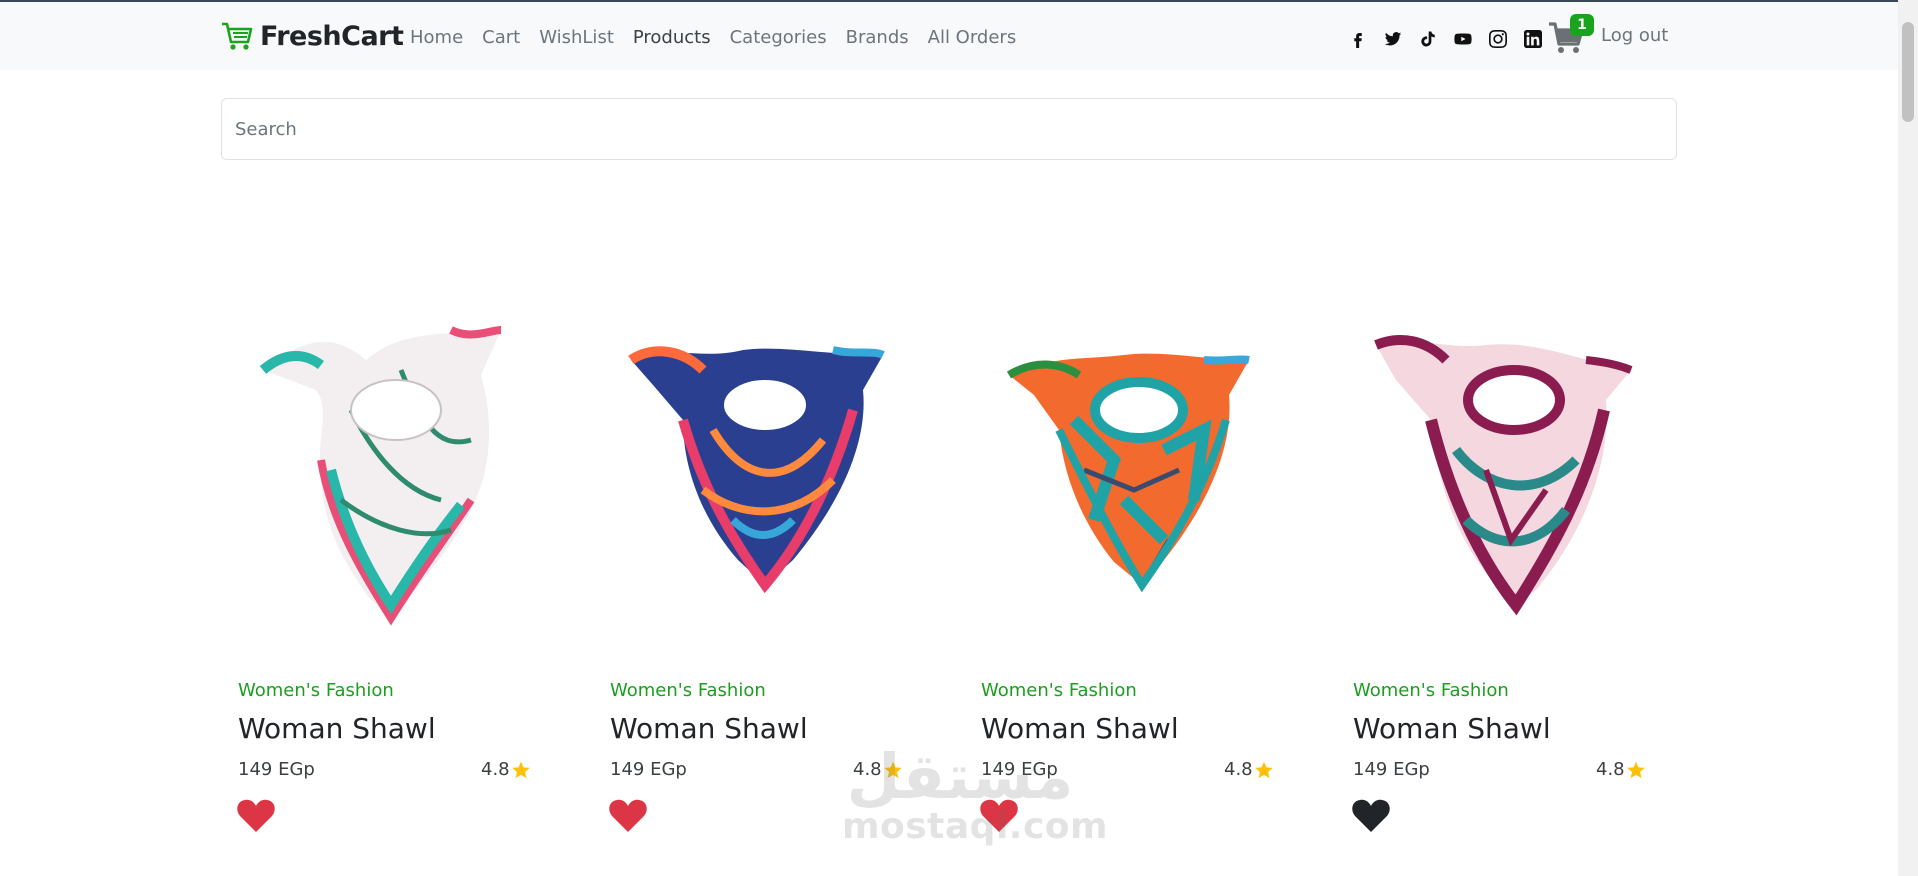  Describe the element at coordinates (501, 37) in the screenshot. I see `nav-cart: Cart` at that location.